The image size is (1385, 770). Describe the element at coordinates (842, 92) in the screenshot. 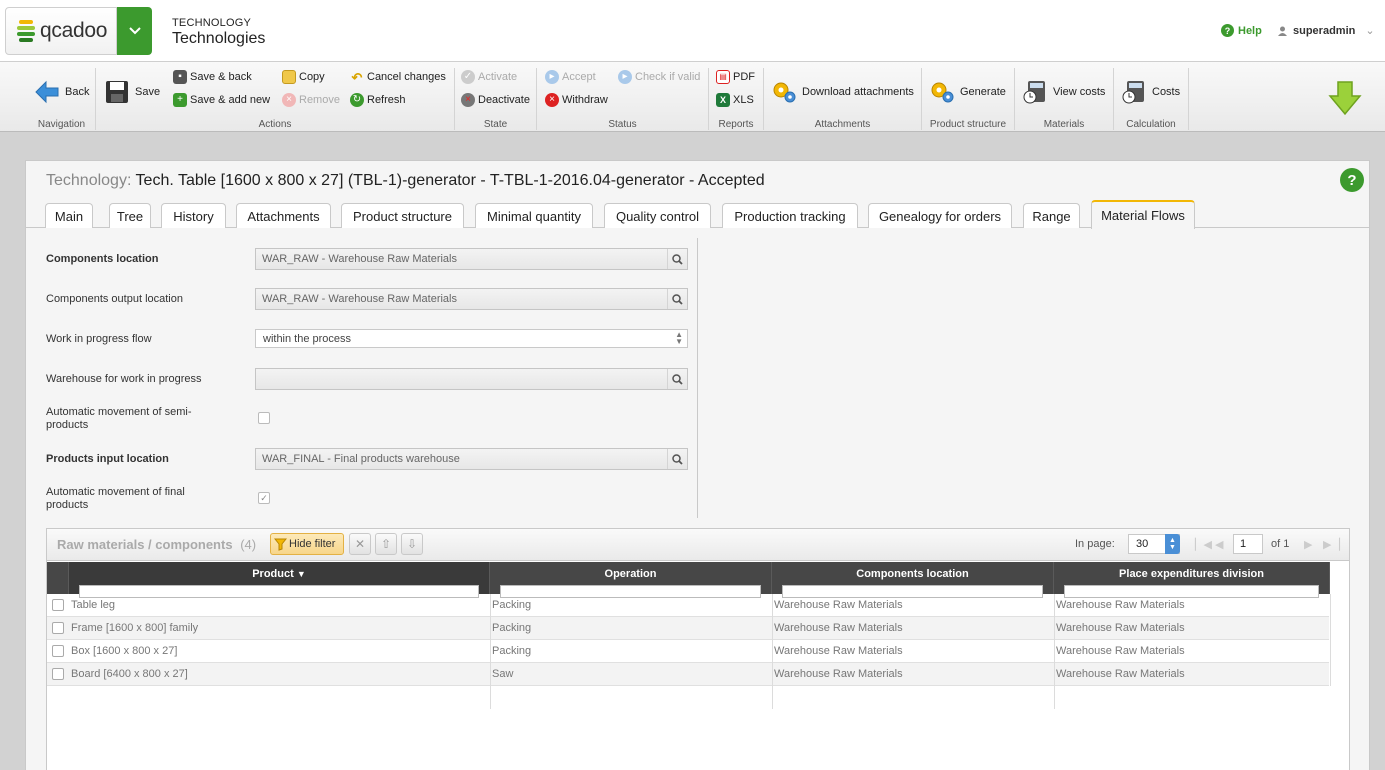

I see `download-attachments-button: Download attachments` at that location.